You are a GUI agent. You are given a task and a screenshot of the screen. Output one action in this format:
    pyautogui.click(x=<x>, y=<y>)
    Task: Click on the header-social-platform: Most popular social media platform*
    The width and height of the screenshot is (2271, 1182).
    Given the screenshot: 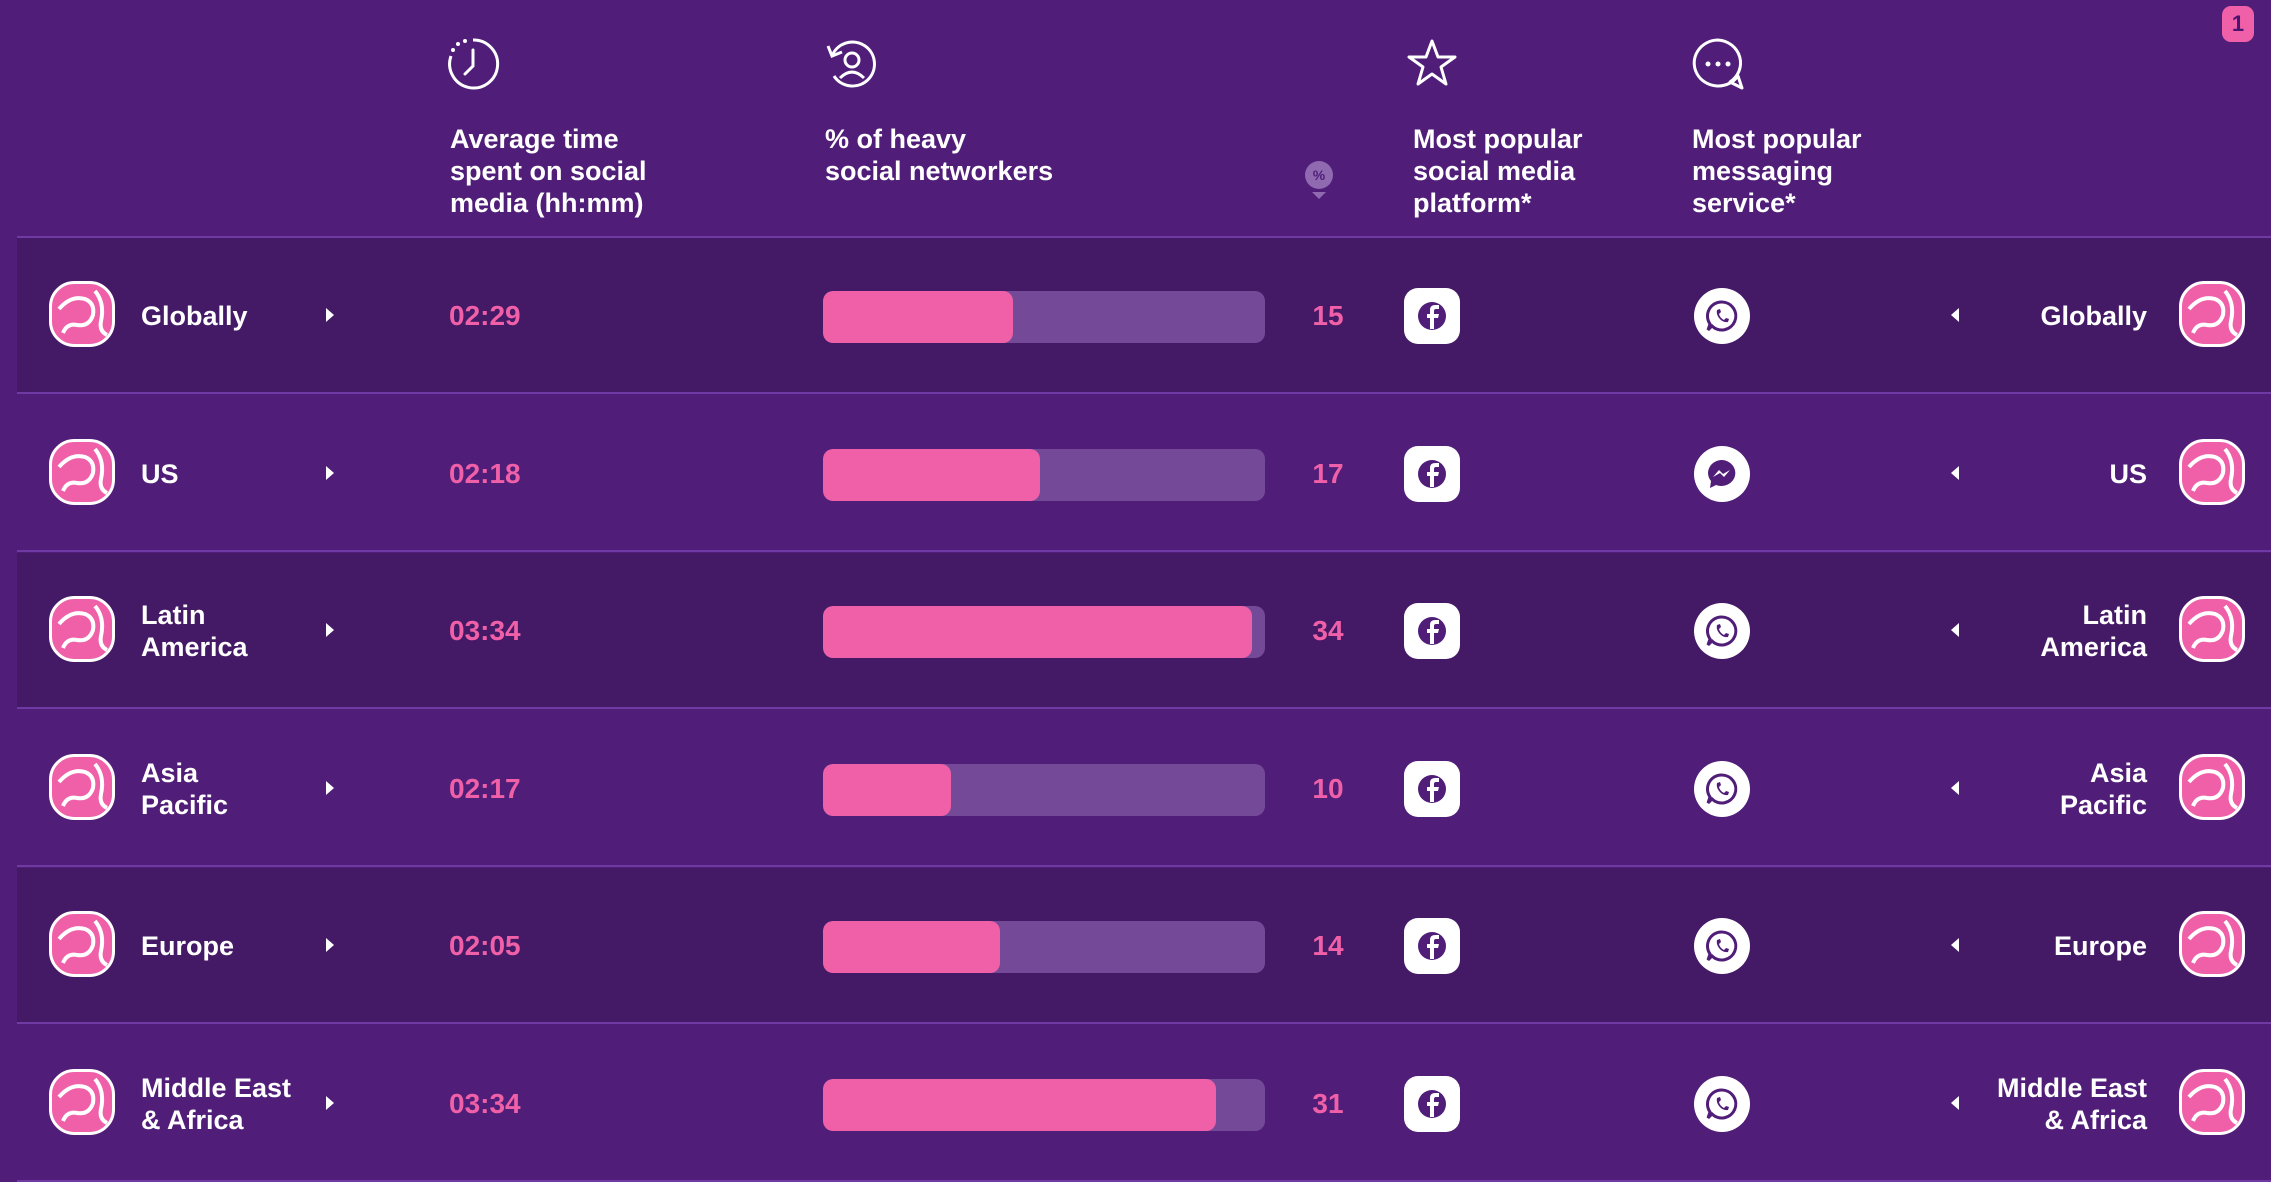 What is the action you would take?
    pyautogui.click(x=1498, y=171)
    